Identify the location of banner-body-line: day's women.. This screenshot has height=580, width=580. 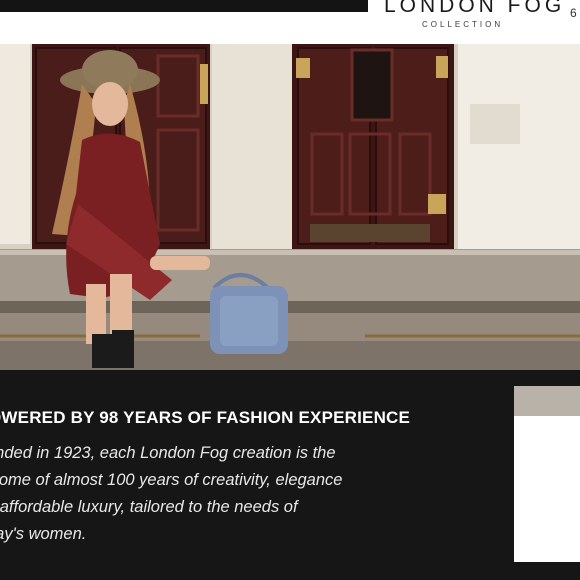
(43, 534).